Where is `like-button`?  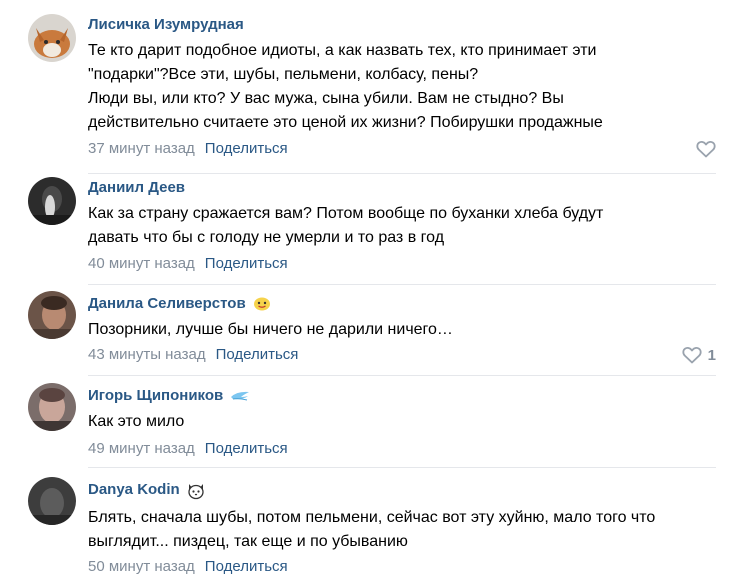 like-button is located at coordinates (706, 149).